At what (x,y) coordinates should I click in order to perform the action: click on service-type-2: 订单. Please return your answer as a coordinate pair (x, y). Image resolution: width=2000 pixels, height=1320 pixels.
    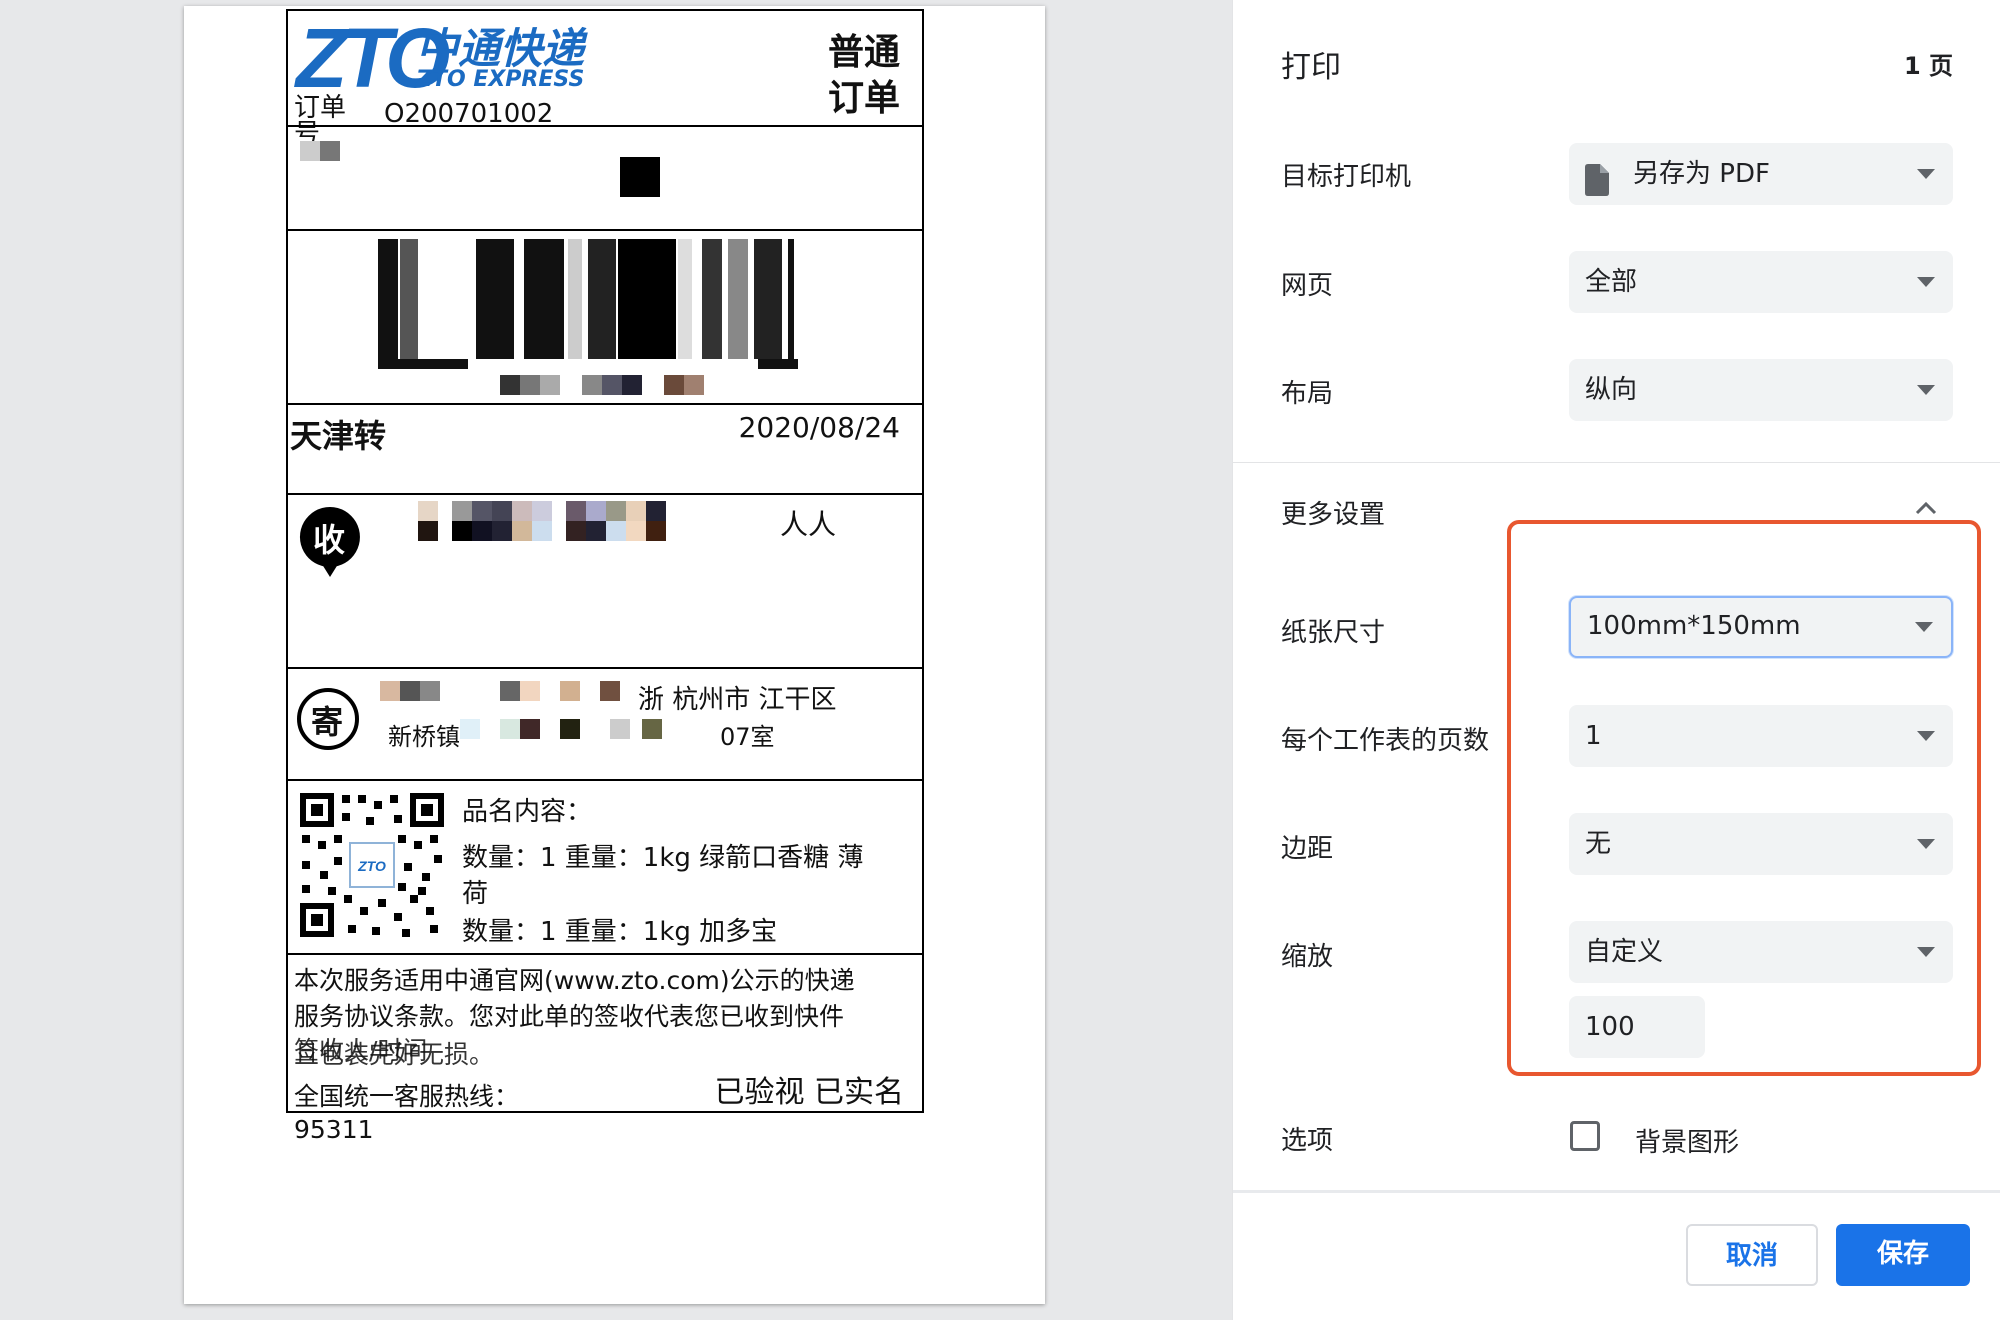
    Looking at the image, I should click on (863, 98).